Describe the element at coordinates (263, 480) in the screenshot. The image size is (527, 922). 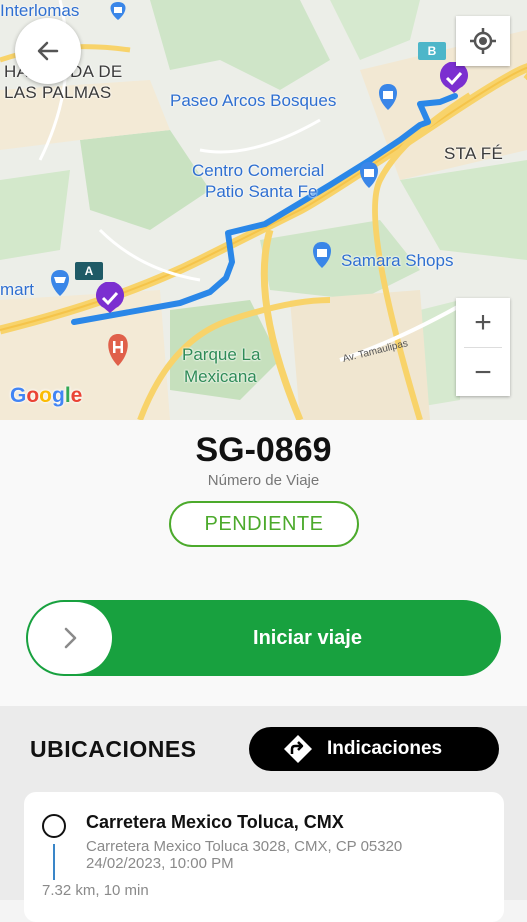
I see `trip-number-label: Número de Viaje` at that location.